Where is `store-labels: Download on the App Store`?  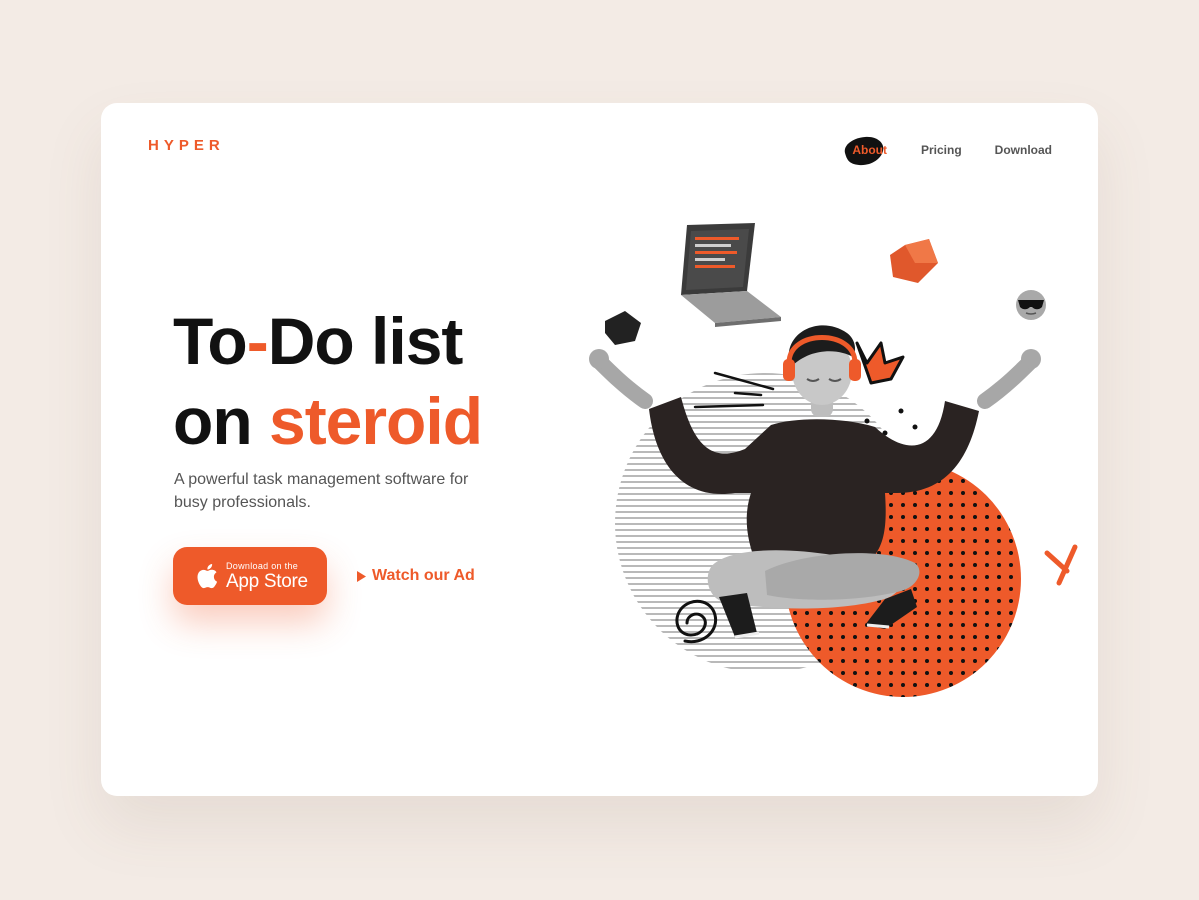
store-labels: Download on the App Store is located at coordinates (267, 576).